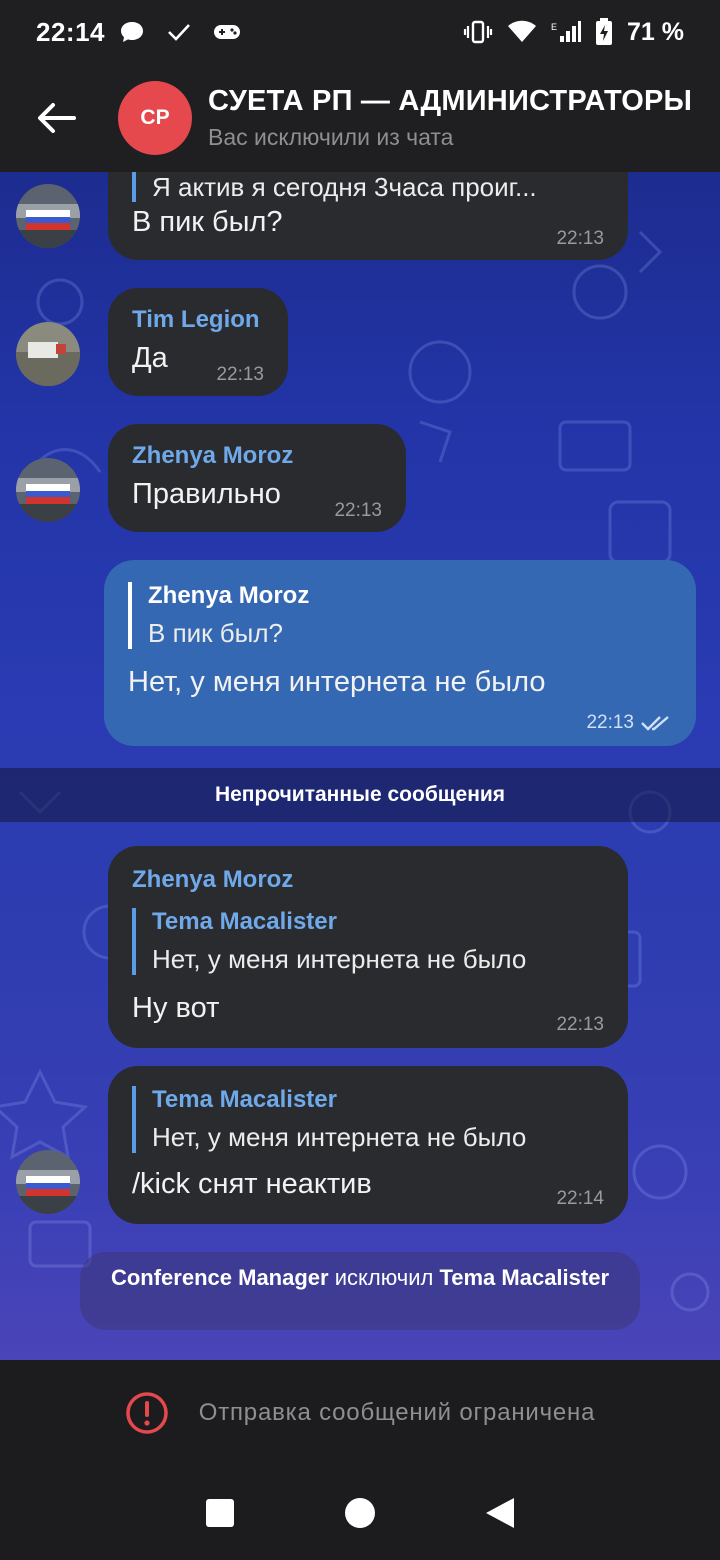  I want to click on message-bubble: Tim Legion Да 22:13, so click(198, 342).